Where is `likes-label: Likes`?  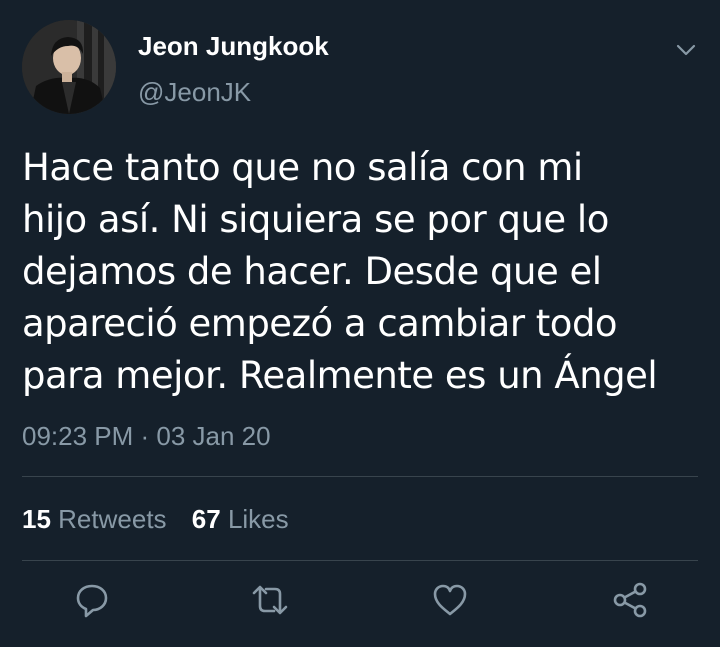 likes-label: Likes is located at coordinates (258, 519).